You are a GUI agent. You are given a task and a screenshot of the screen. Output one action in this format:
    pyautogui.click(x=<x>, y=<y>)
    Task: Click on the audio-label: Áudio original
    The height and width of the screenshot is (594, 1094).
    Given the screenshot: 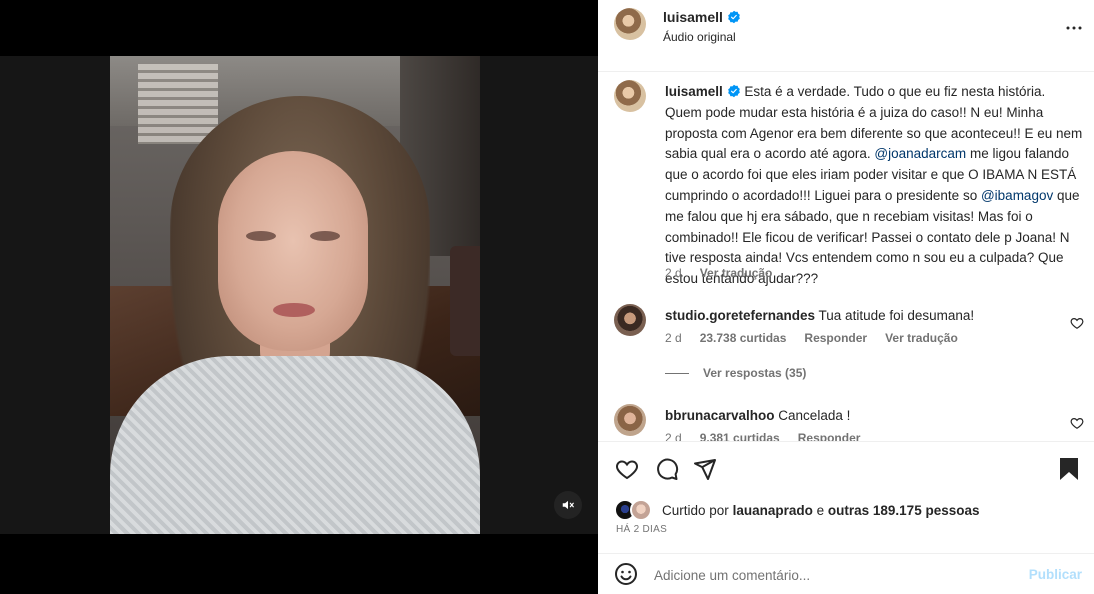 What is the action you would take?
    pyautogui.click(x=699, y=37)
    